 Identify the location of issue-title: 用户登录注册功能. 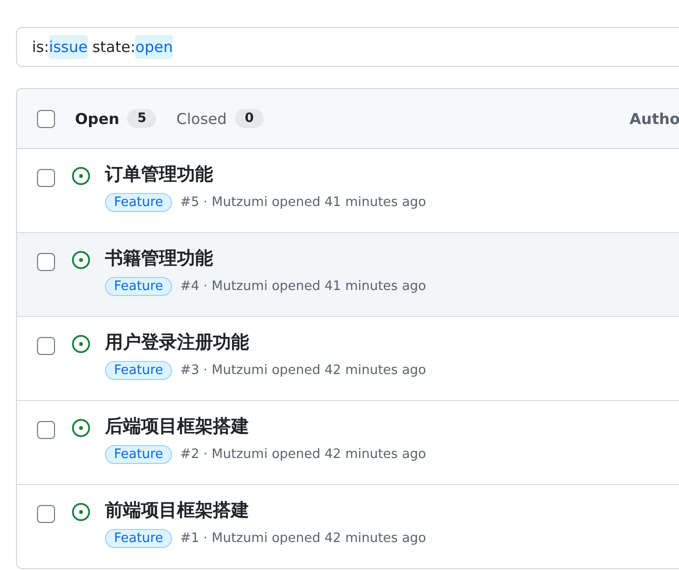
(265, 343).